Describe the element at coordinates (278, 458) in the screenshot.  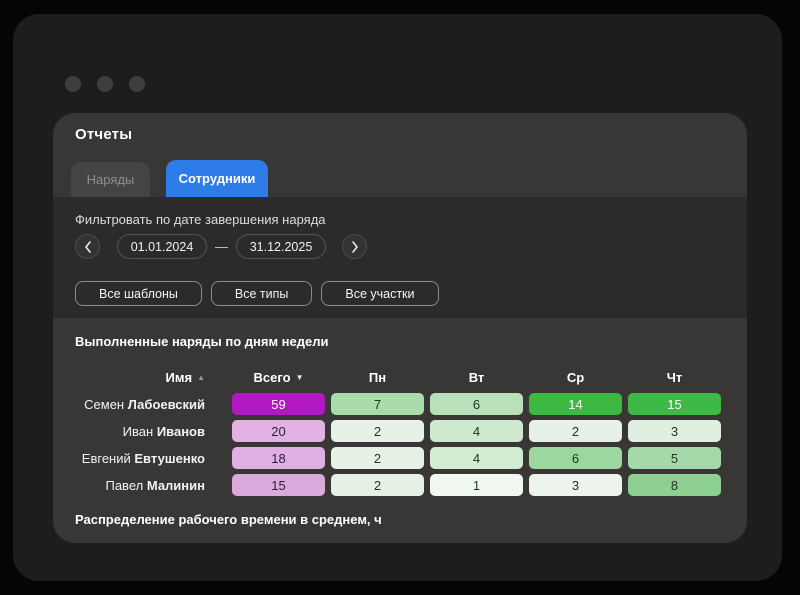
I see `heat-cell-total: 18` at that location.